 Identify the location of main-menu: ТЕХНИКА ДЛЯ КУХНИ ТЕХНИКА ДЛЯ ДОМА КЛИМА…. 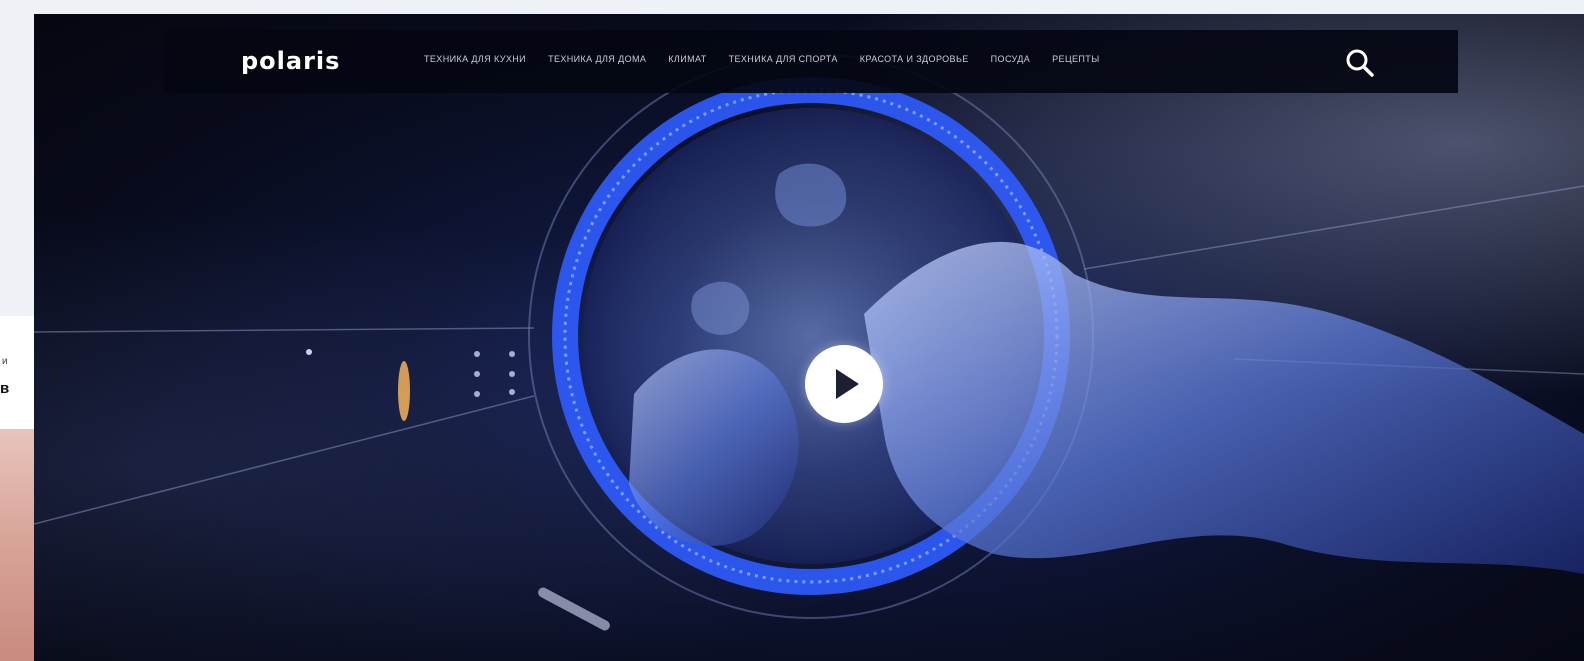
(762, 59).